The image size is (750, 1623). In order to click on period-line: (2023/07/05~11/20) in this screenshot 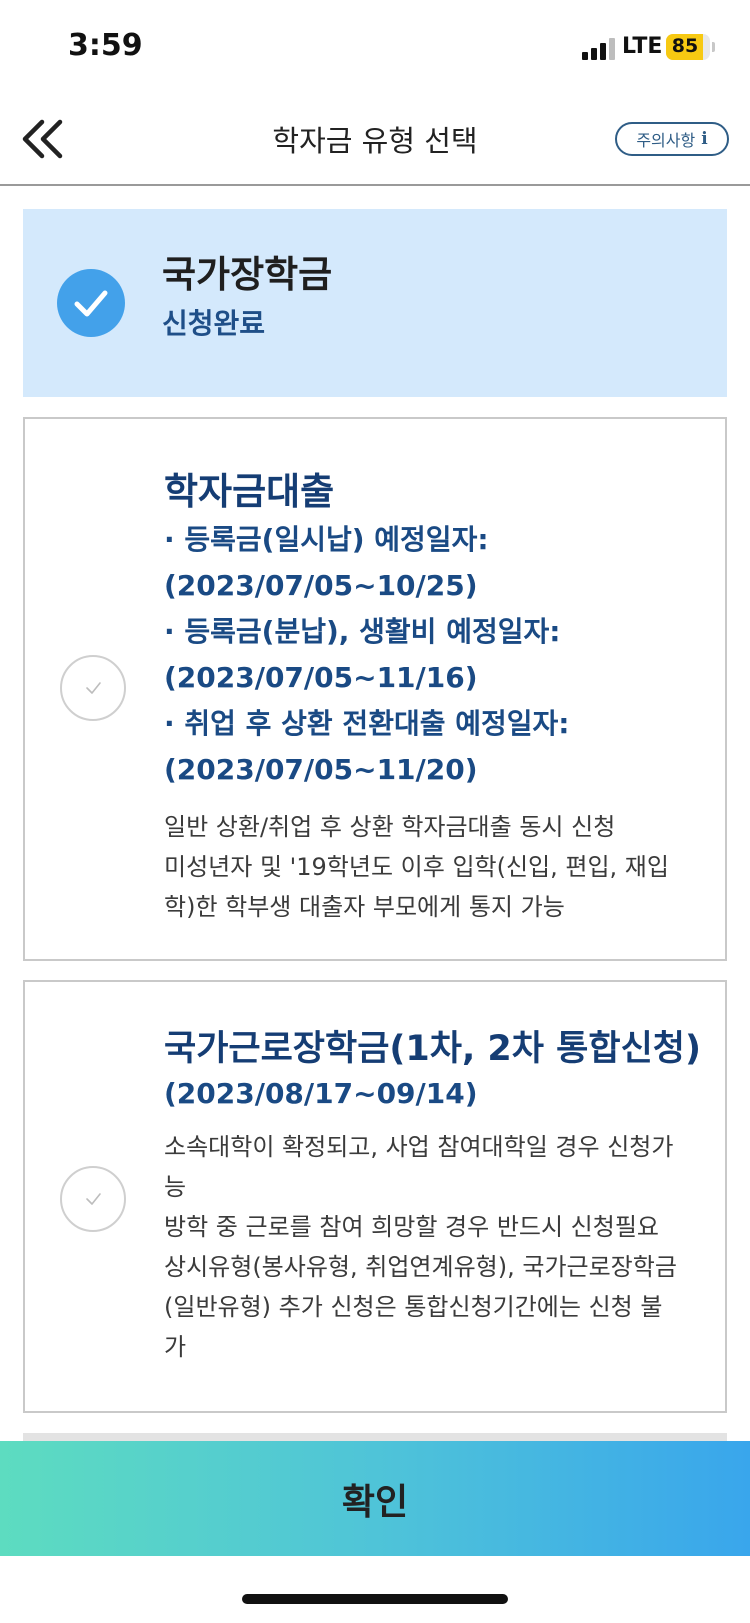, I will do `click(321, 769)`.